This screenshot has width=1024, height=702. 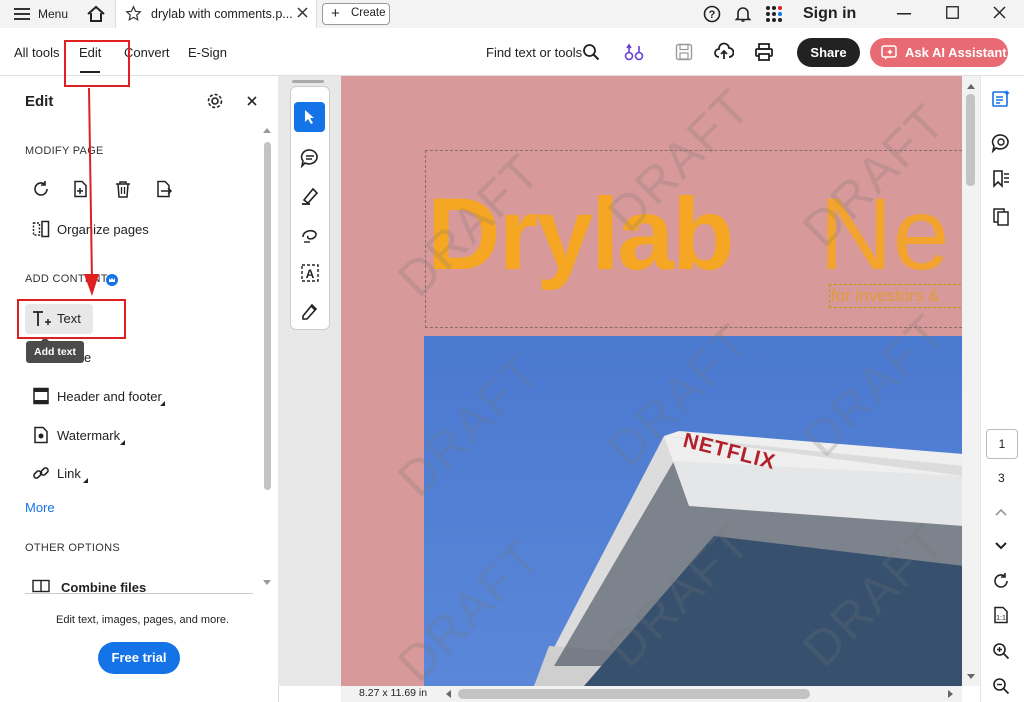 I want to click on watermark-icon, so click(x=41, y=435).